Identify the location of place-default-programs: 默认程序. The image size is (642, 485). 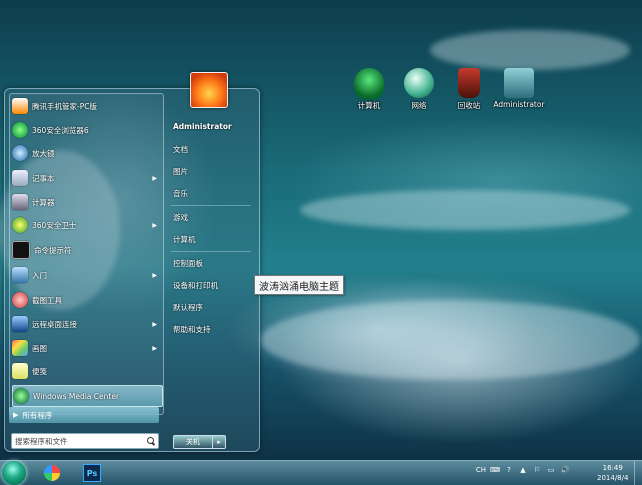
(188, 307).